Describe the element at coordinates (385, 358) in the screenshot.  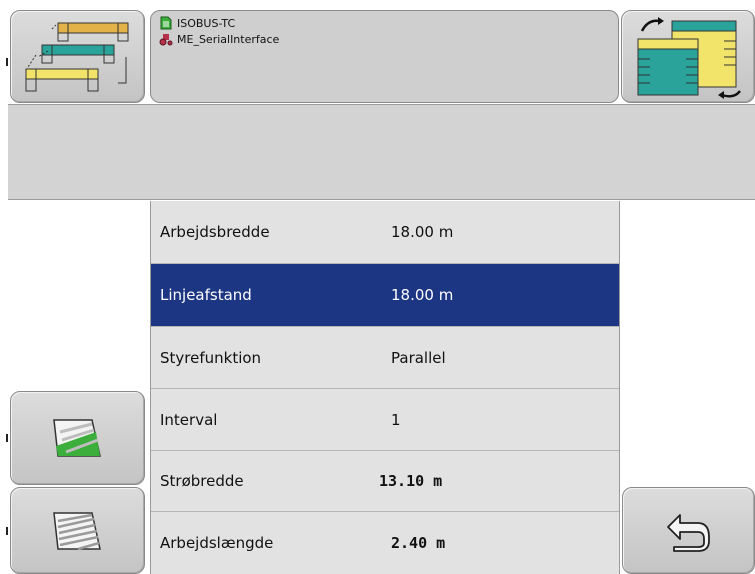
I see `setting-row-steering-function: Styrefunktion Parallel` at that location.